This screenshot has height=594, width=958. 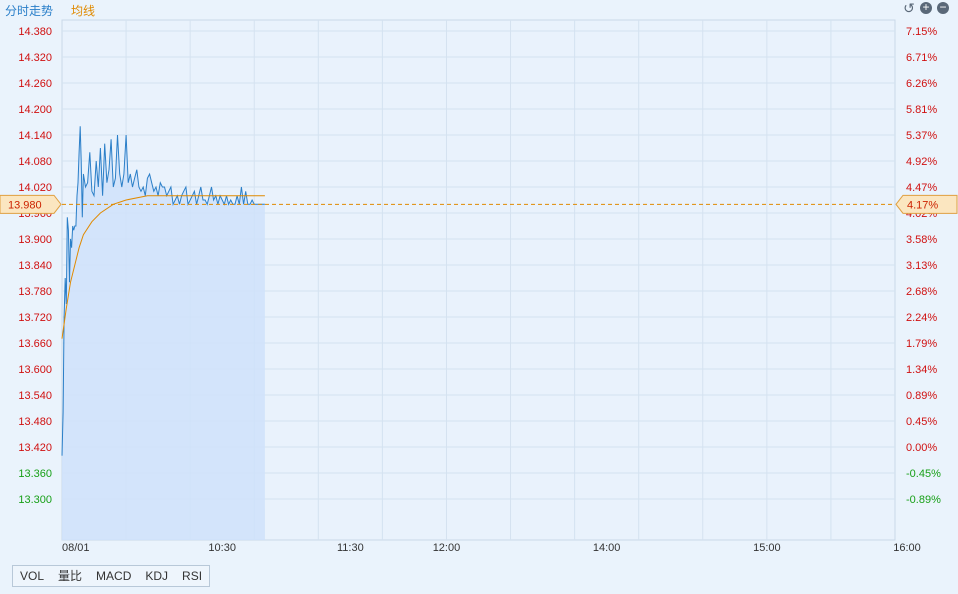 What do you see at coordinates (921, 188) in the screenshot?
I see `percent-tick-label: 4.47%` at bounding box center [921, 188].